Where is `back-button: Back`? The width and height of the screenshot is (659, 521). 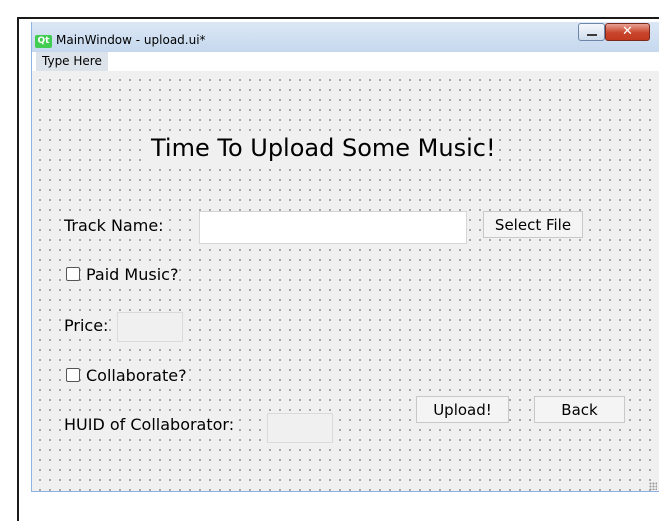 back-button: Back is located at coordinates (579, 409).